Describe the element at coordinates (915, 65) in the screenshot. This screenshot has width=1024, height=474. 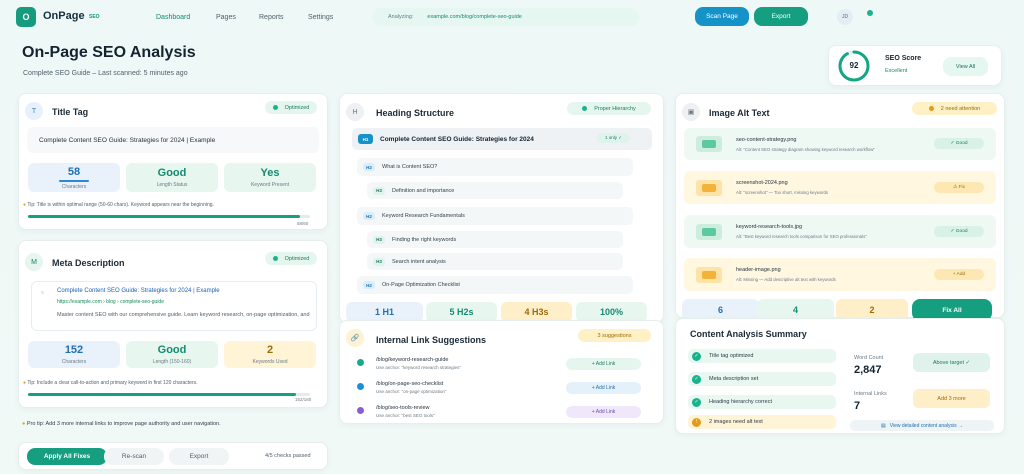
I see `seo-score-card: 92 SEO Score Excellent View All` at that location.